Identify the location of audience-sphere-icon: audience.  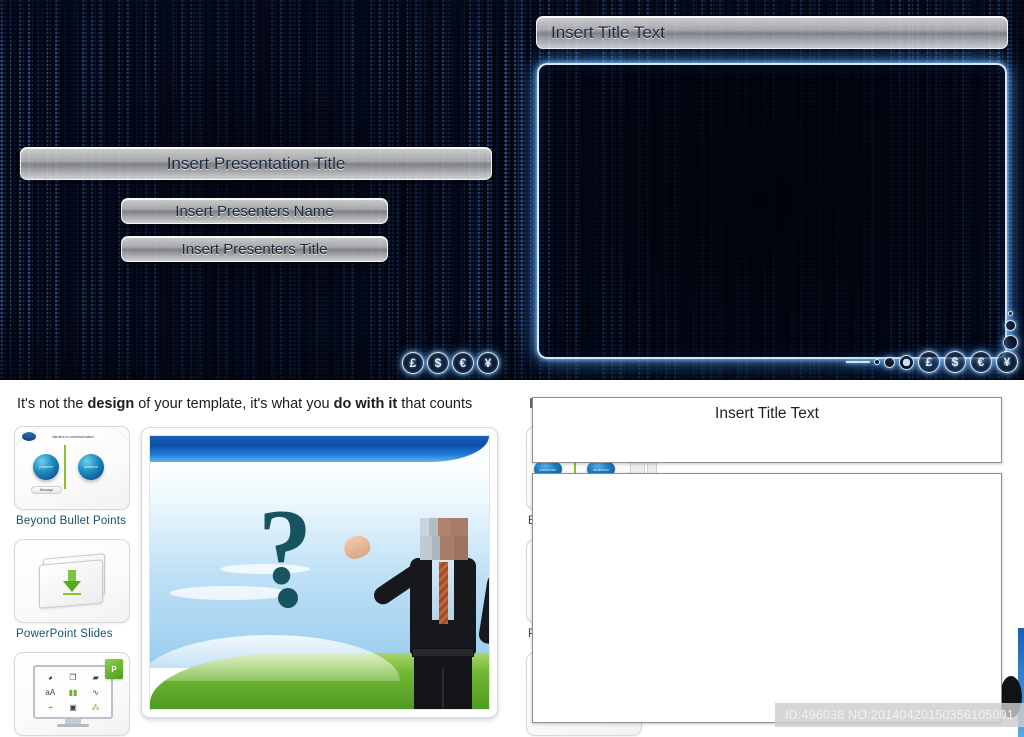
(91, 467).